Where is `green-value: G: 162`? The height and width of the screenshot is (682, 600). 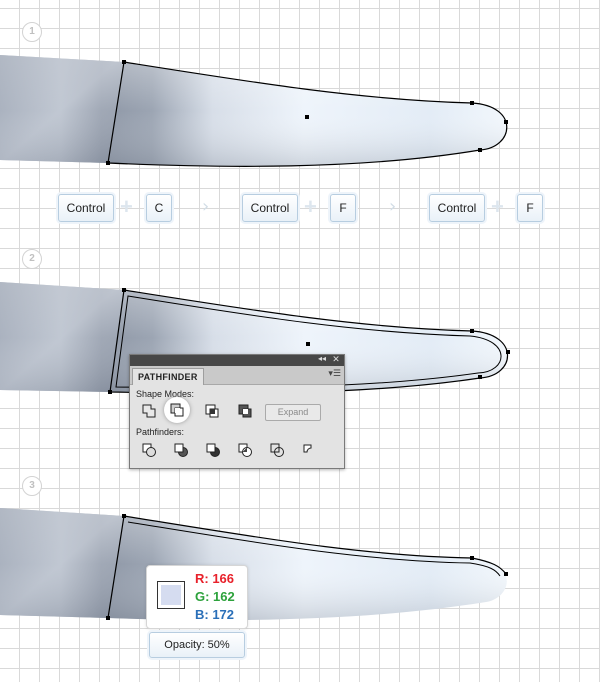
green-value: G: 162 is located at coordinates (215, 596).